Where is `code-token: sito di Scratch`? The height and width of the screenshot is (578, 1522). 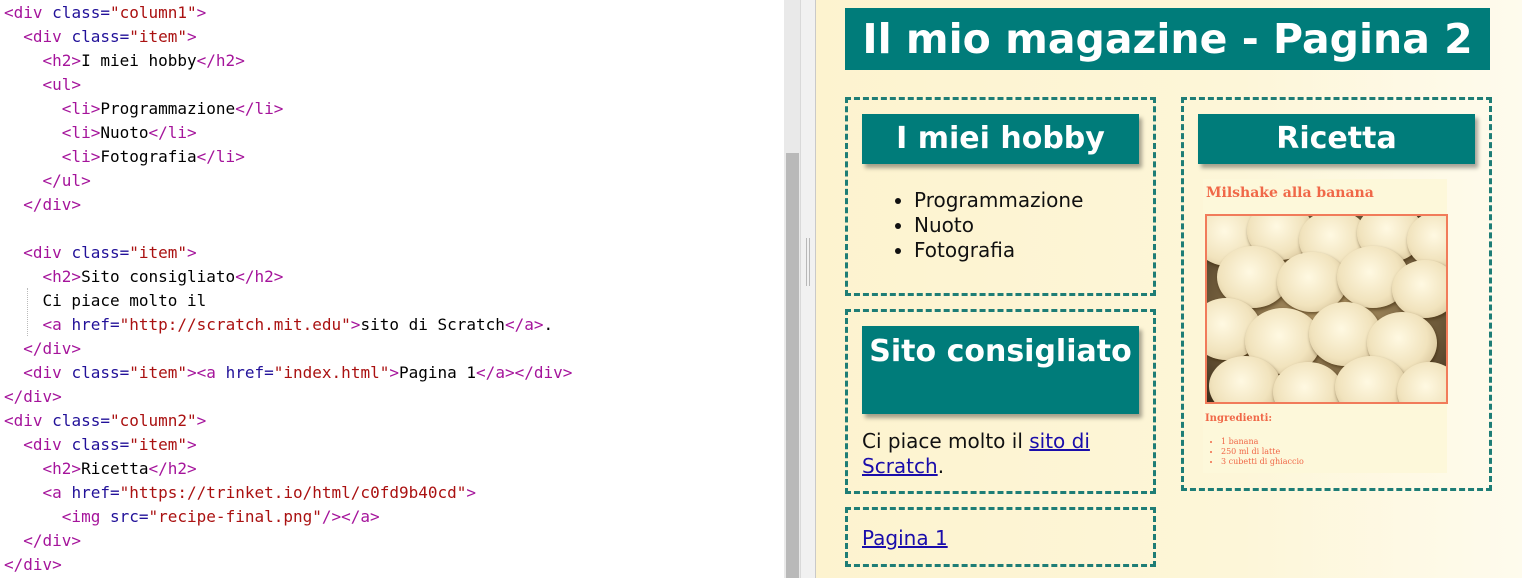 code-token: sito di Scratch is located at coordinates (432, 324).